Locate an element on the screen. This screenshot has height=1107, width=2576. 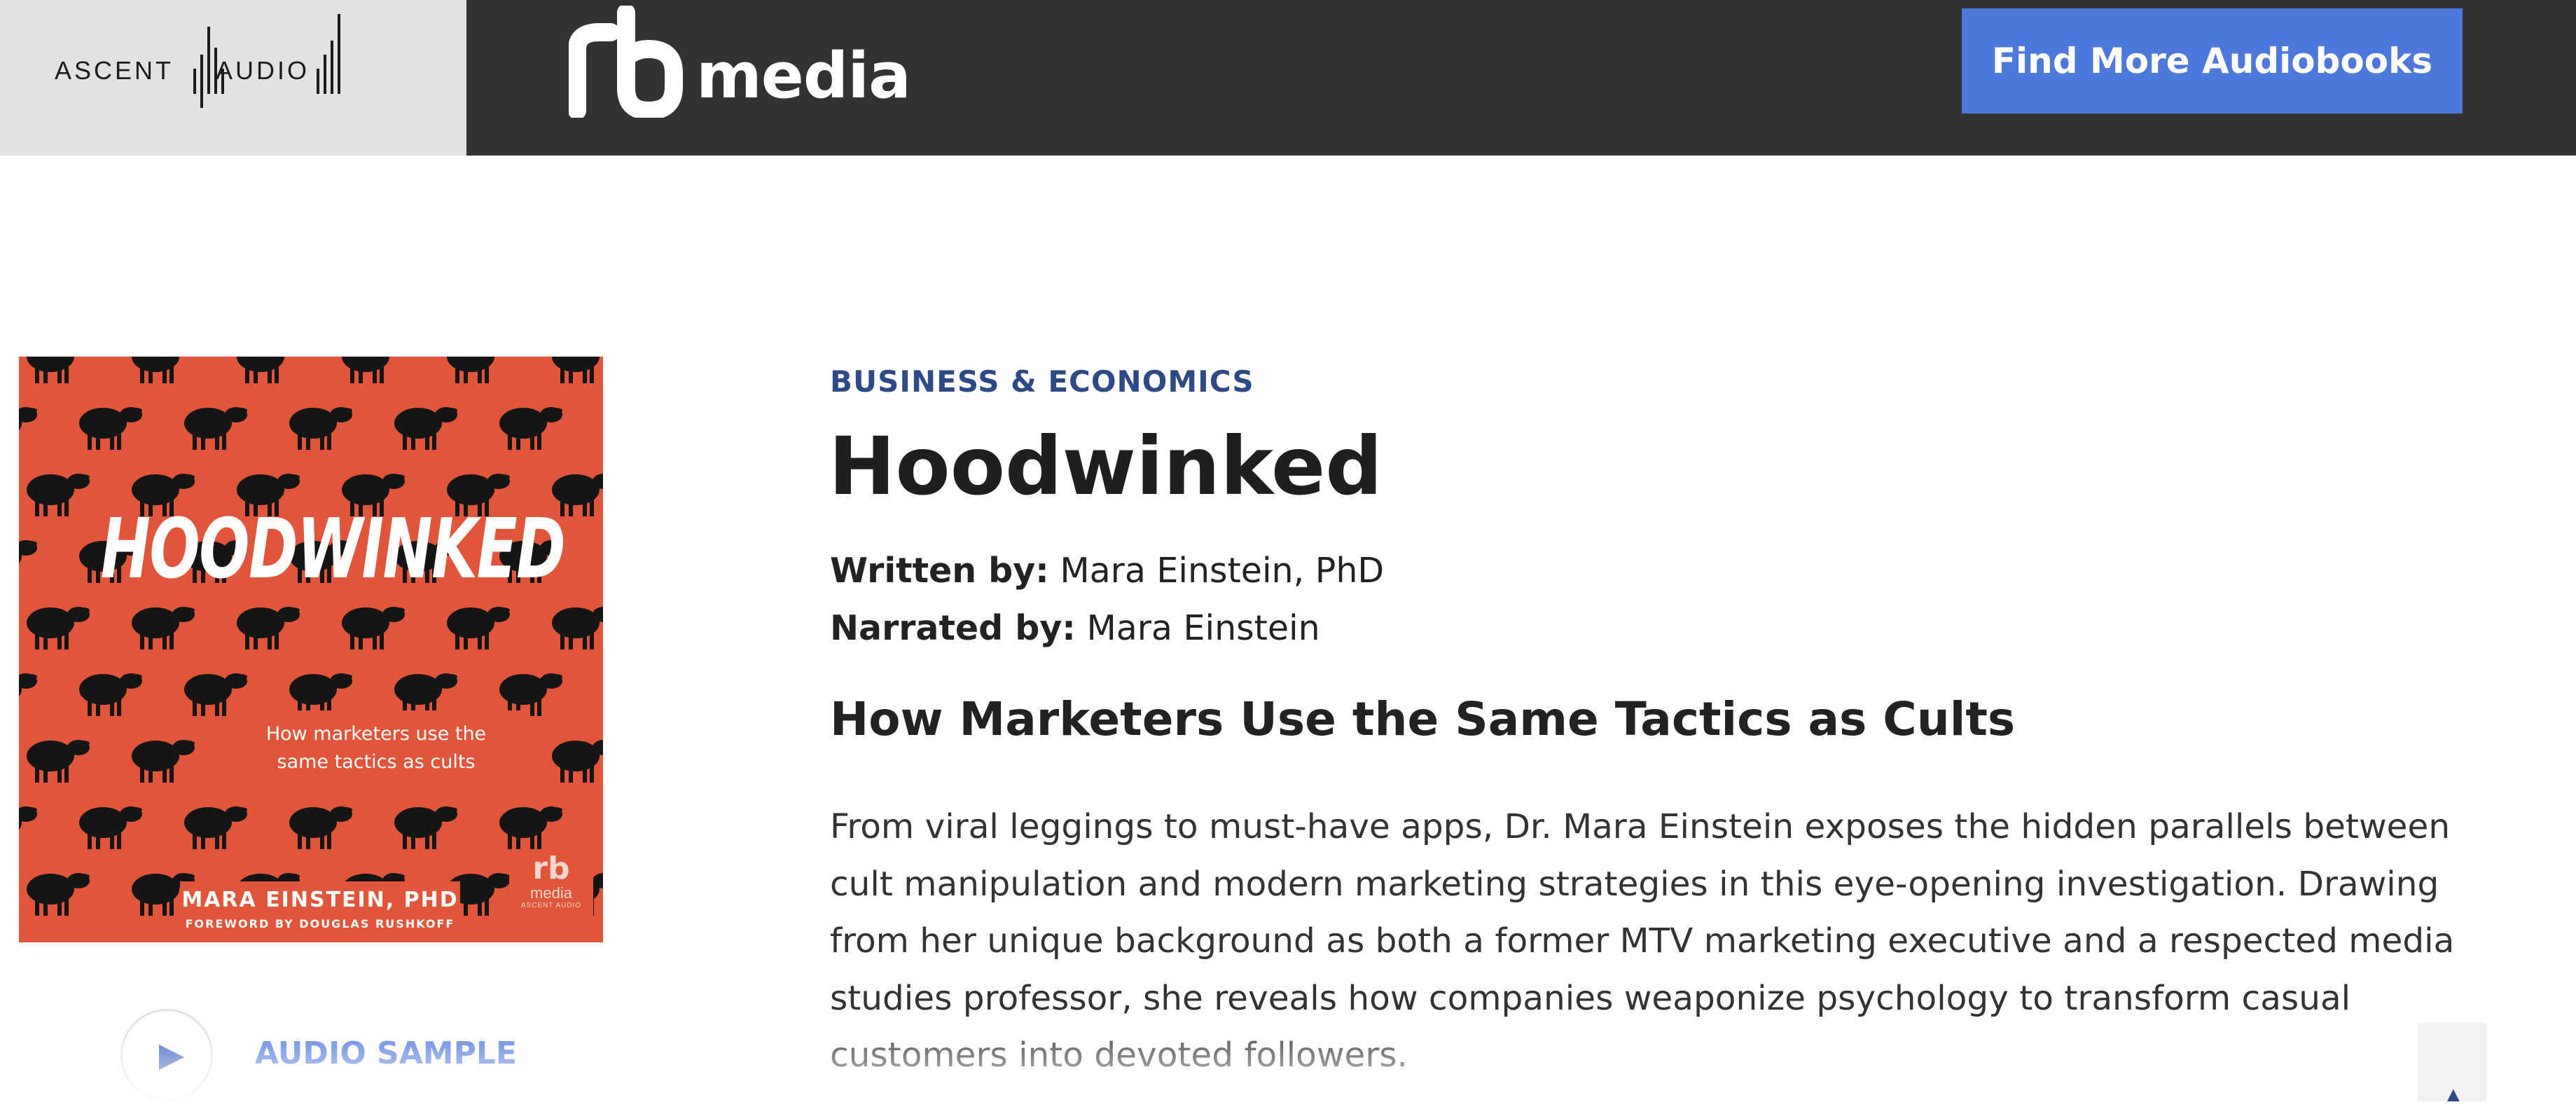
cover-subtitle-line-2: same tactics as cults is located at coordinates (377, 762).